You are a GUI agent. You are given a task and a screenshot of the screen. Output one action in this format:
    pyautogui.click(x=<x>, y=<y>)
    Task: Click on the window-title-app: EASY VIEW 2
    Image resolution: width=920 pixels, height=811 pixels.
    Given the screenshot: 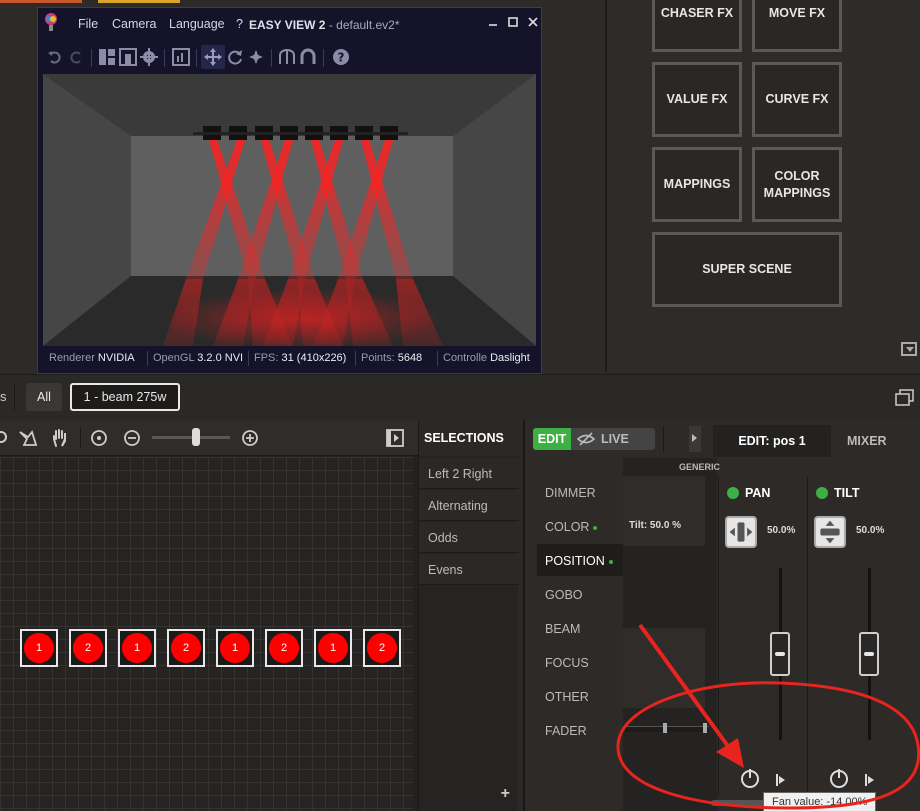 What is the action you would take?
    pyautogui.click(x=287, y=25)
    